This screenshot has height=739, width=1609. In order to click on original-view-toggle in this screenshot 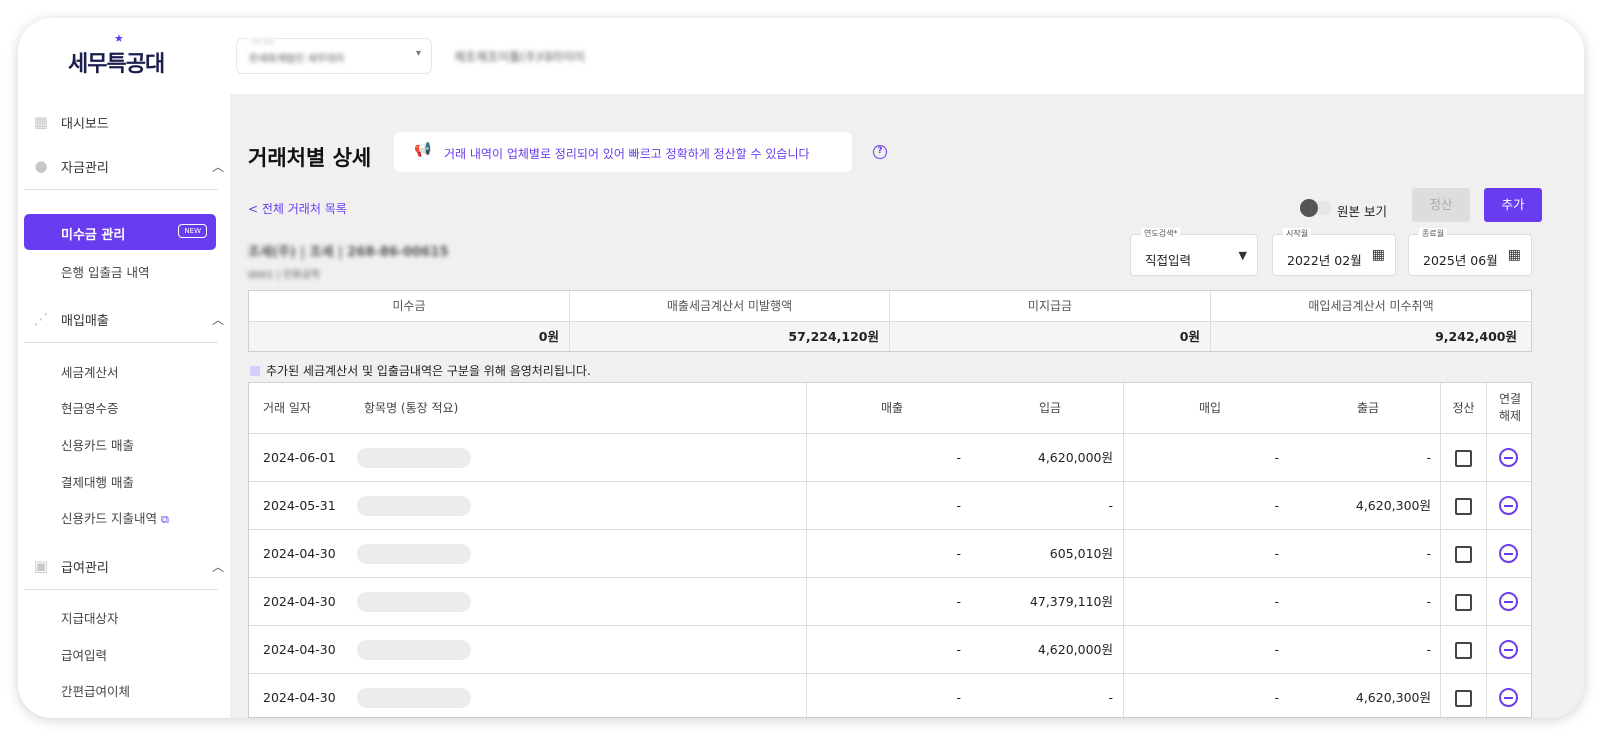, I will do `click(1316, 208)`.